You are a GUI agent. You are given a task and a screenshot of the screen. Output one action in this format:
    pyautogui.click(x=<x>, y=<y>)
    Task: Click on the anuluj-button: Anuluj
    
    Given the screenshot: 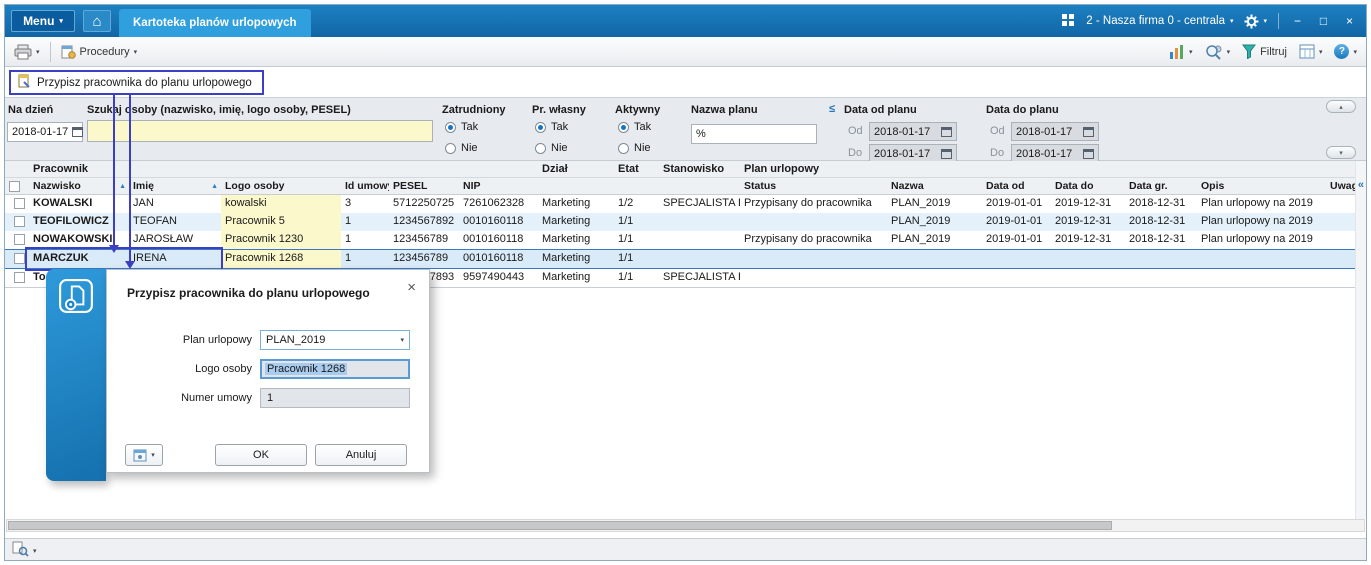 What is the action you would take?
    pyautogui.click(x=361, y=455)
    